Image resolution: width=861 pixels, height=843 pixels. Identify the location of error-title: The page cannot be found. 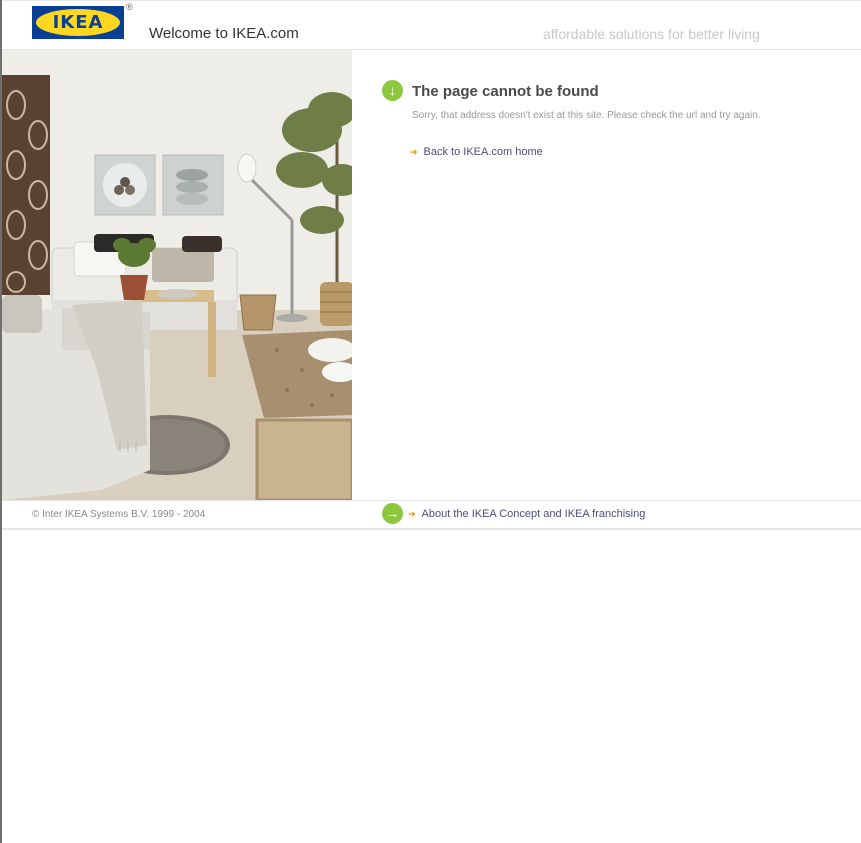
(505, 91).